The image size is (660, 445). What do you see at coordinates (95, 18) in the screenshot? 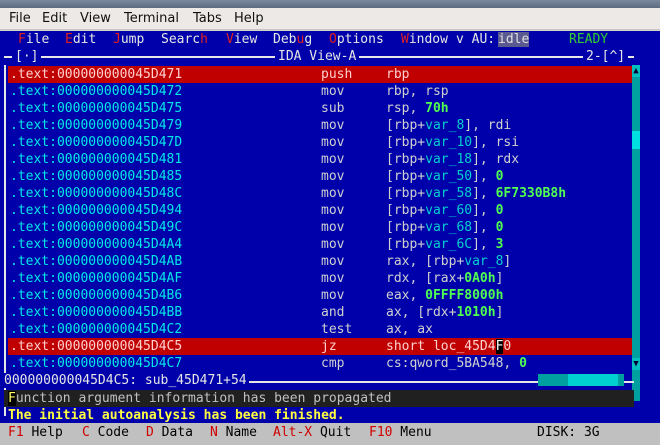
I see `menu-view: View` at bounding box center [95, 18].